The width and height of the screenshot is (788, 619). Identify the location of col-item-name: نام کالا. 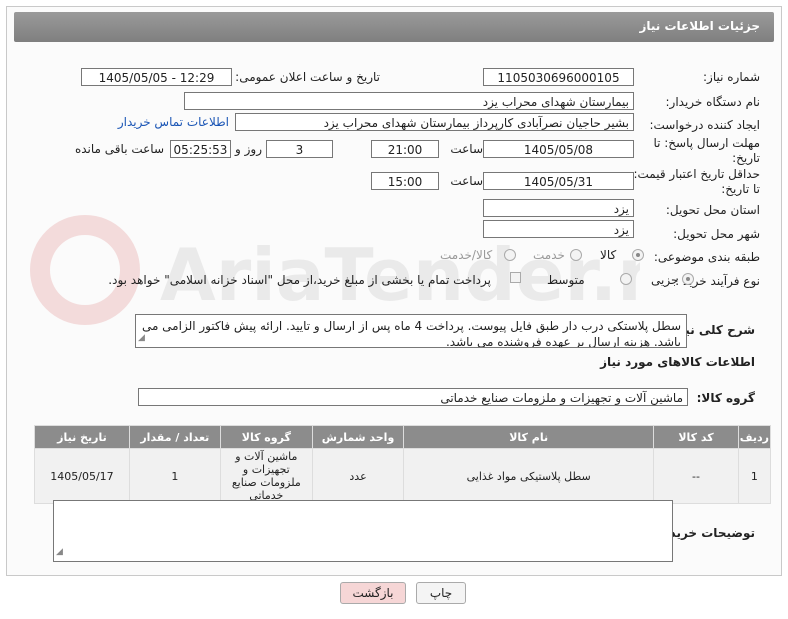
(529, 437).